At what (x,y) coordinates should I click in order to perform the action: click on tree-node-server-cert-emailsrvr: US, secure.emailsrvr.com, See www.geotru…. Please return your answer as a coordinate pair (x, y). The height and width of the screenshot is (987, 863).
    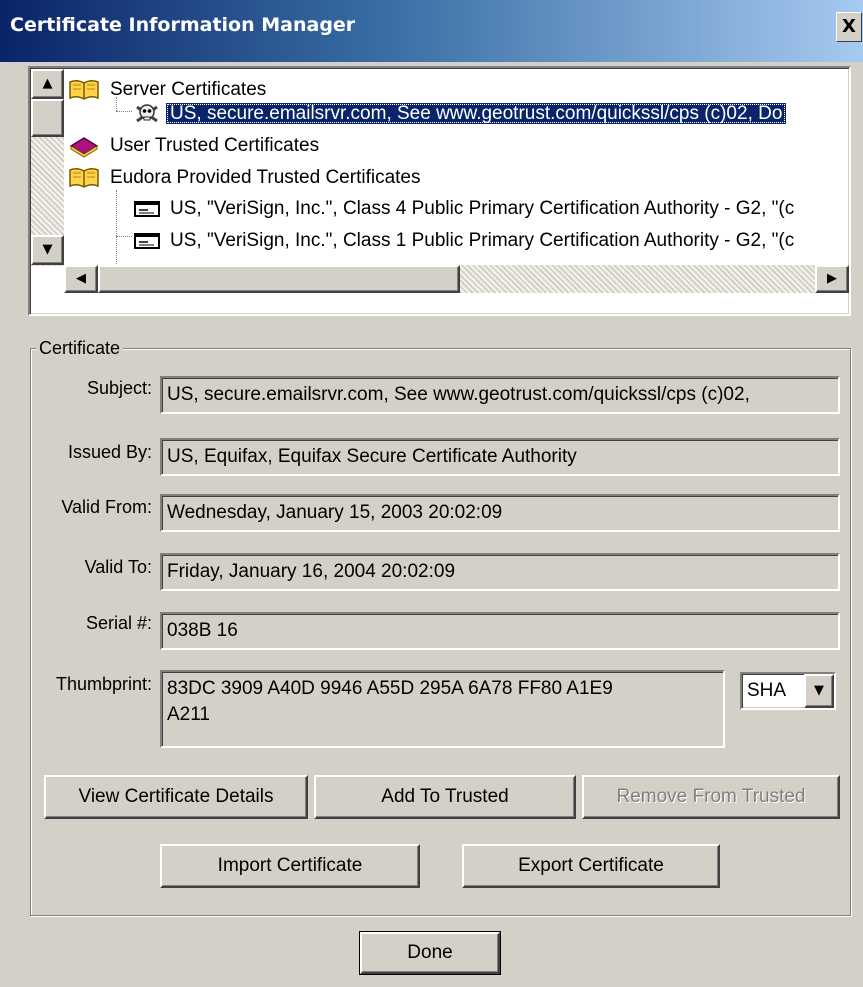
    Looking at the image, I should click on (460, 113).